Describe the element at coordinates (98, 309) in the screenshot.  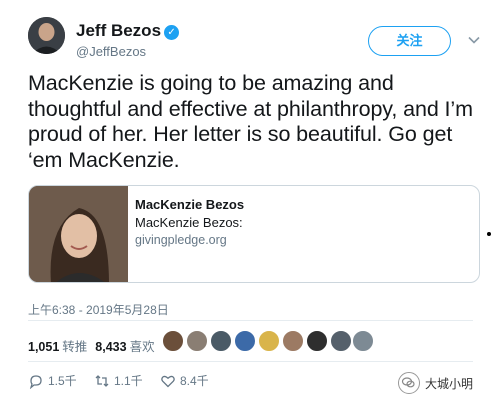
I see `timestamp: 上午6:38 - 2019年5月28日` at that location.